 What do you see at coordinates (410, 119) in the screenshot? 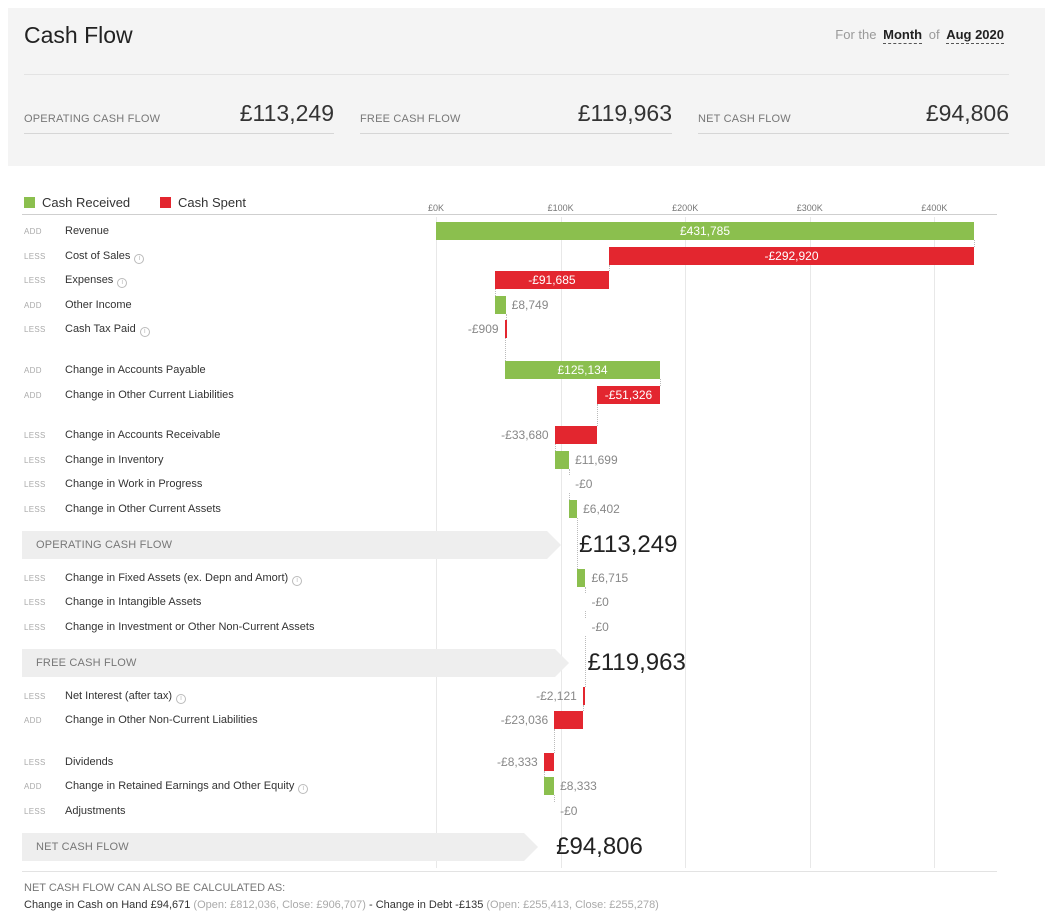
I see `metric-label: FREE CASH FLOW` at bounding box center [410, 119].